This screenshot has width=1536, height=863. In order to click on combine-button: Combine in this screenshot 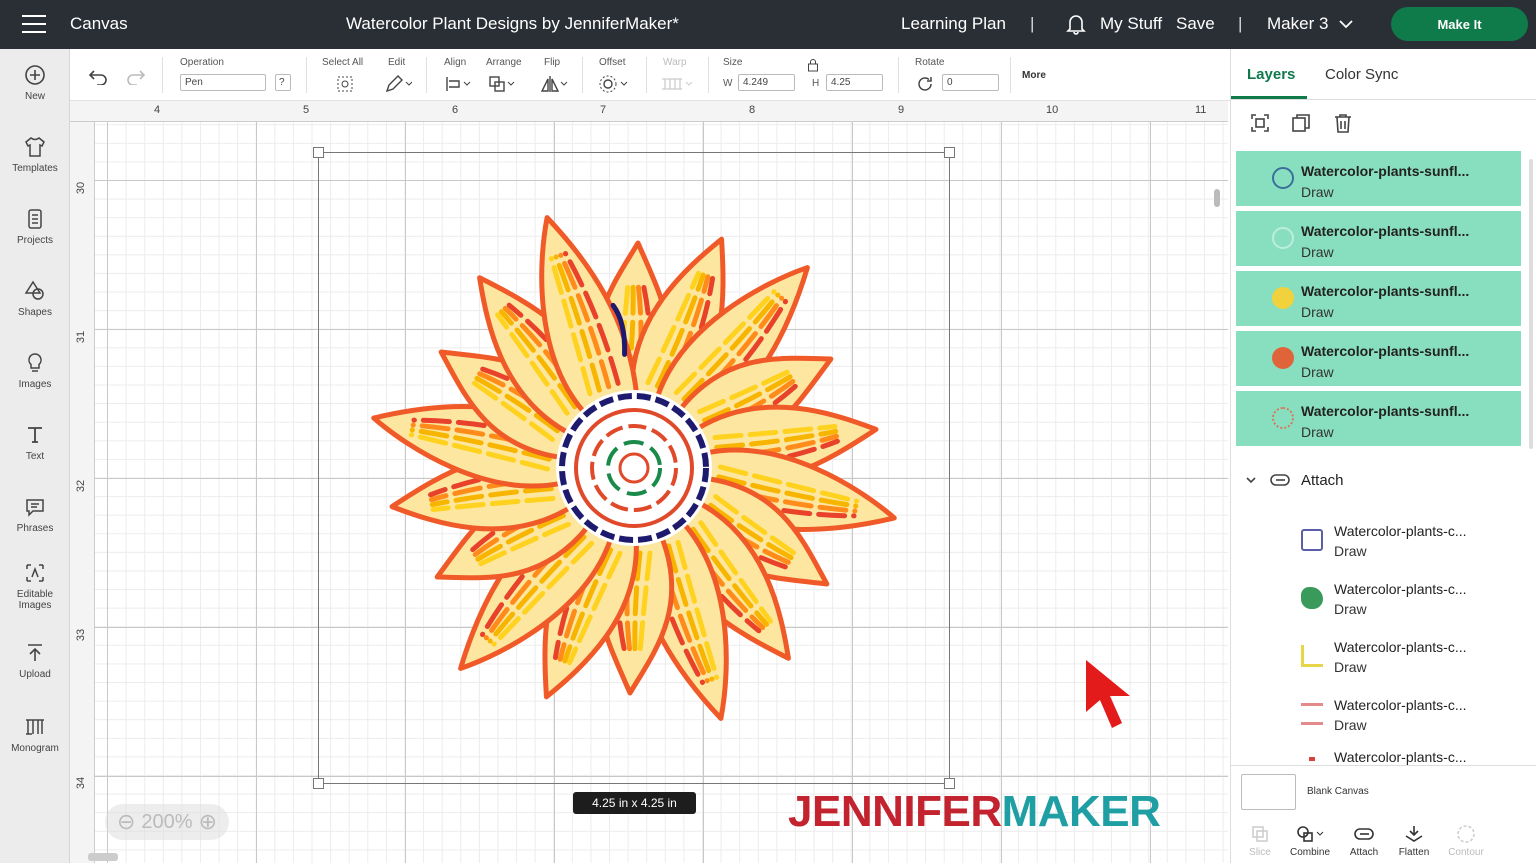, I will do `click(1310, 841)`.